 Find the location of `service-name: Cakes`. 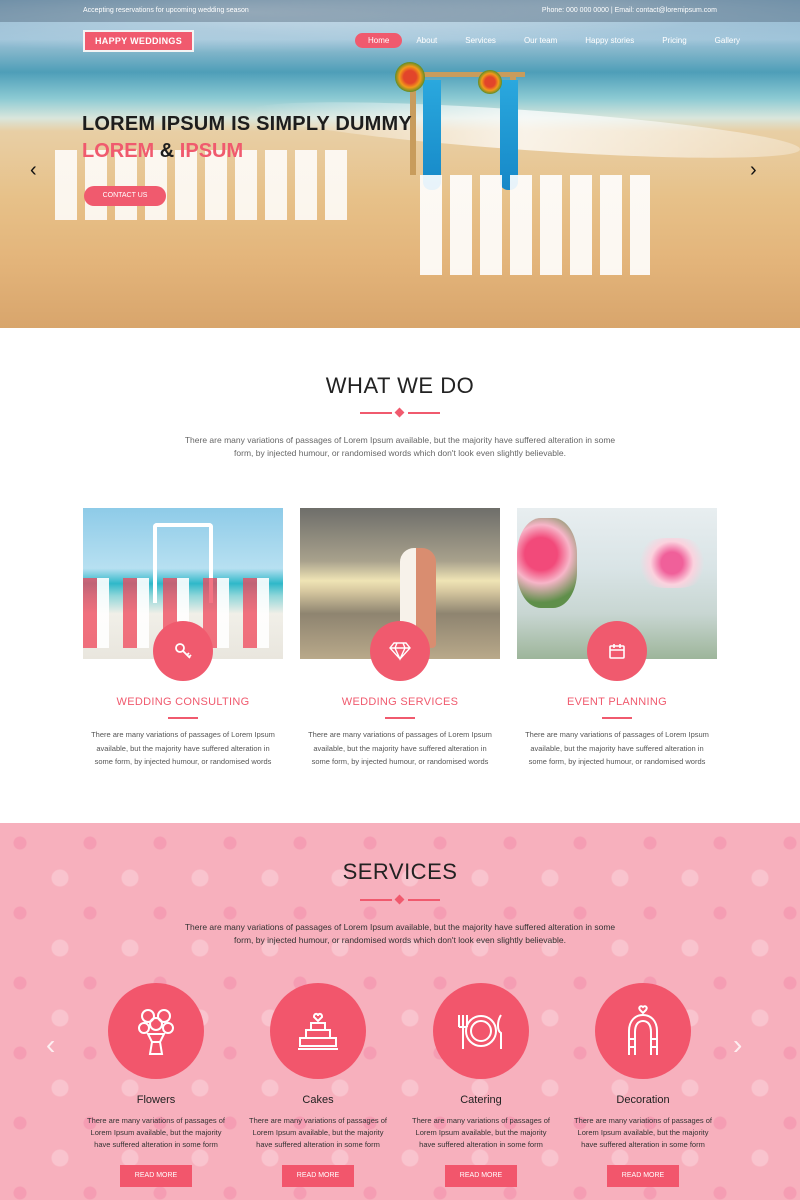

service-name: Cakes is located at coordinates (318, 1100).